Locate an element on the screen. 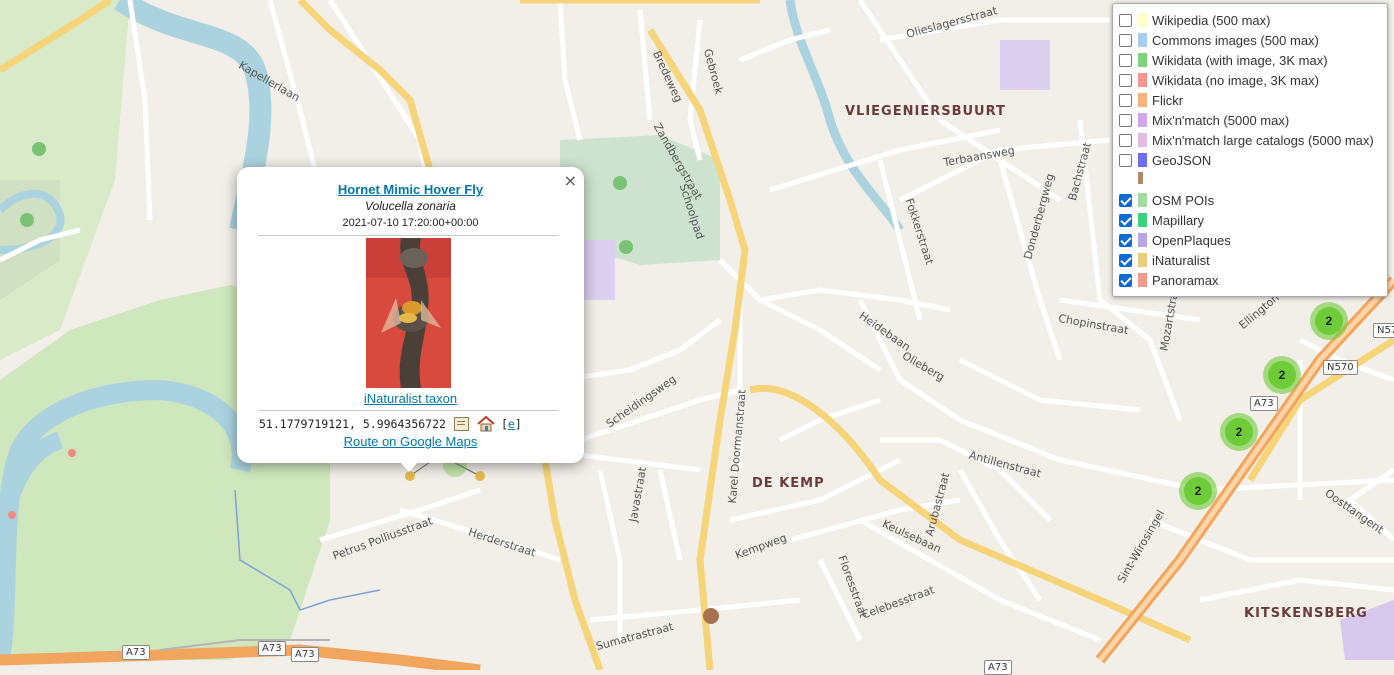  observation-photo is located at coordinates (408, 313).